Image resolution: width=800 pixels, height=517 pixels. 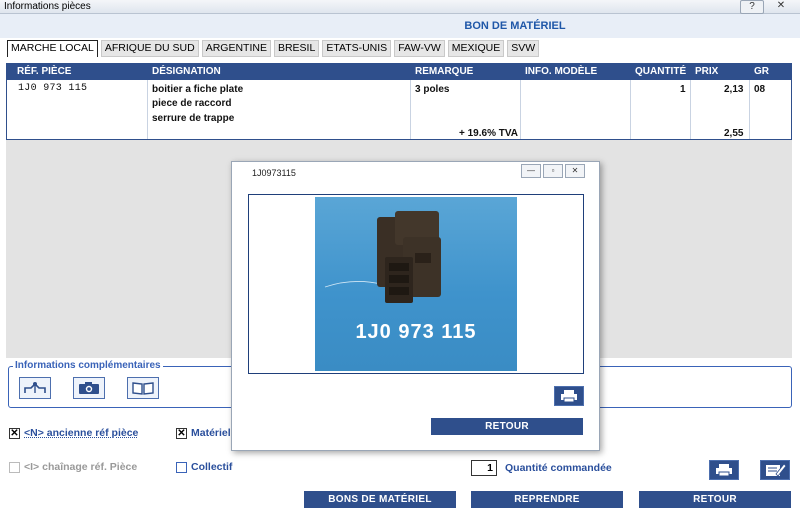 I want to click on collectif-label: Collectif, so click(x=212, y=467).